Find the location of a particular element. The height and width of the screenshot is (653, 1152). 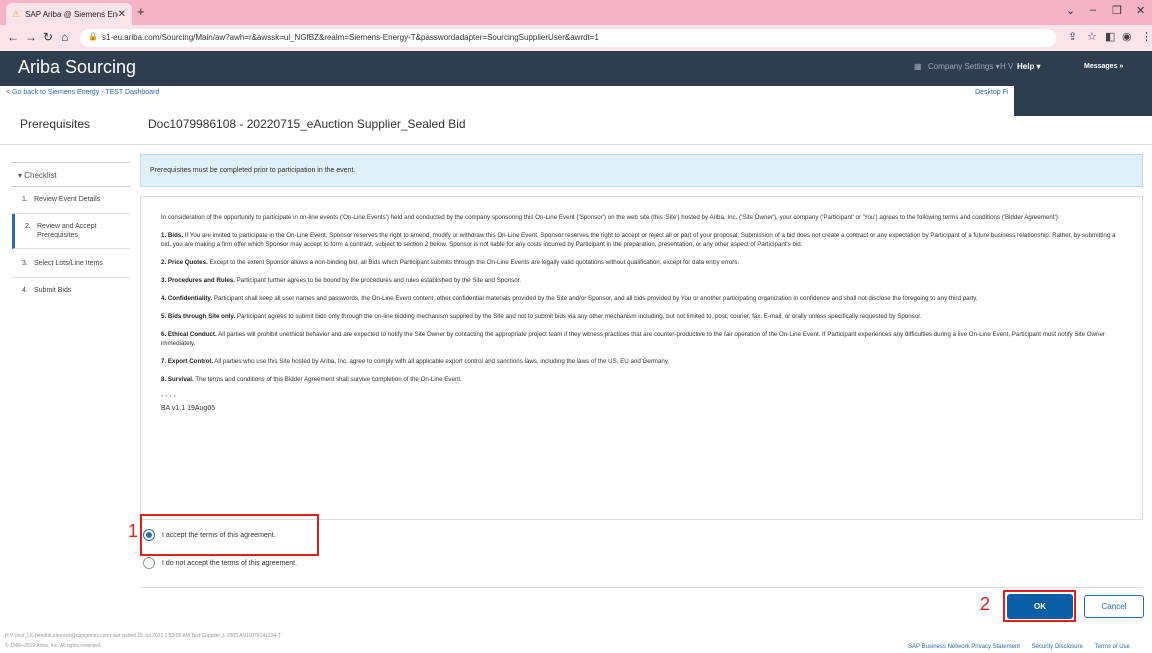

share-icon: ⇪ is located at coordinates (1072, 36).